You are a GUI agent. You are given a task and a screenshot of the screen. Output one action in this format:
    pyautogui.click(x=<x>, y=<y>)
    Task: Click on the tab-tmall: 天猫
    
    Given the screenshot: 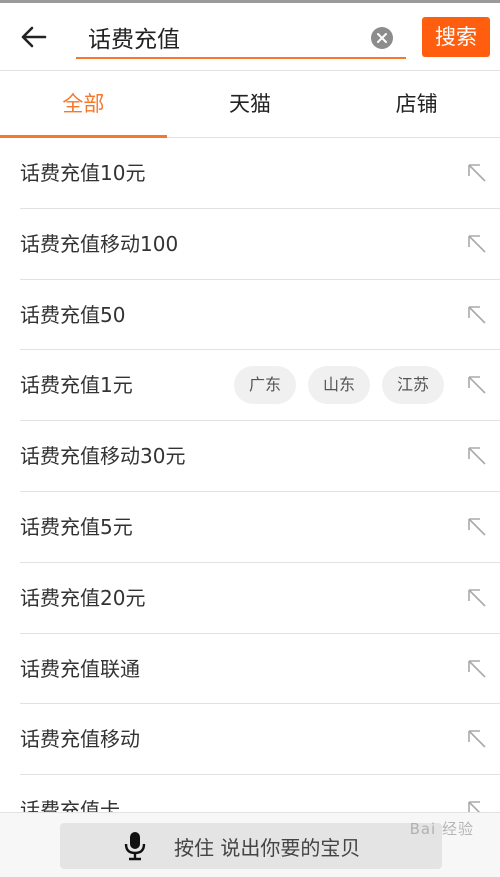 What is the action you would take?
    pyautogui.click(x=250, y=104)
    